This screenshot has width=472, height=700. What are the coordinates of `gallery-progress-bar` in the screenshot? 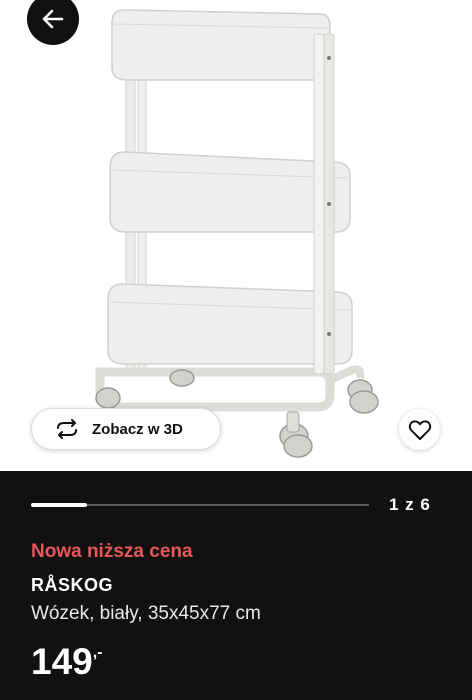 It's located at (200, 505).